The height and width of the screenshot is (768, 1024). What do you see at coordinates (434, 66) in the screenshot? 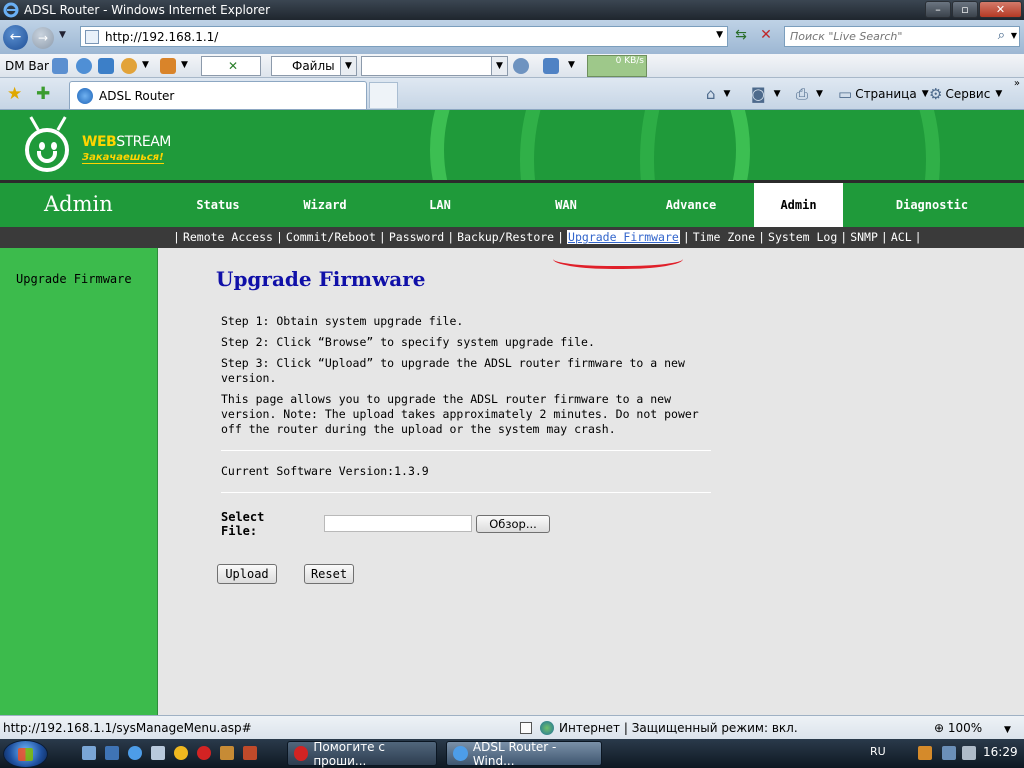
I see `dm-search-dropdown: ▼` at bounding box center [434, 66].